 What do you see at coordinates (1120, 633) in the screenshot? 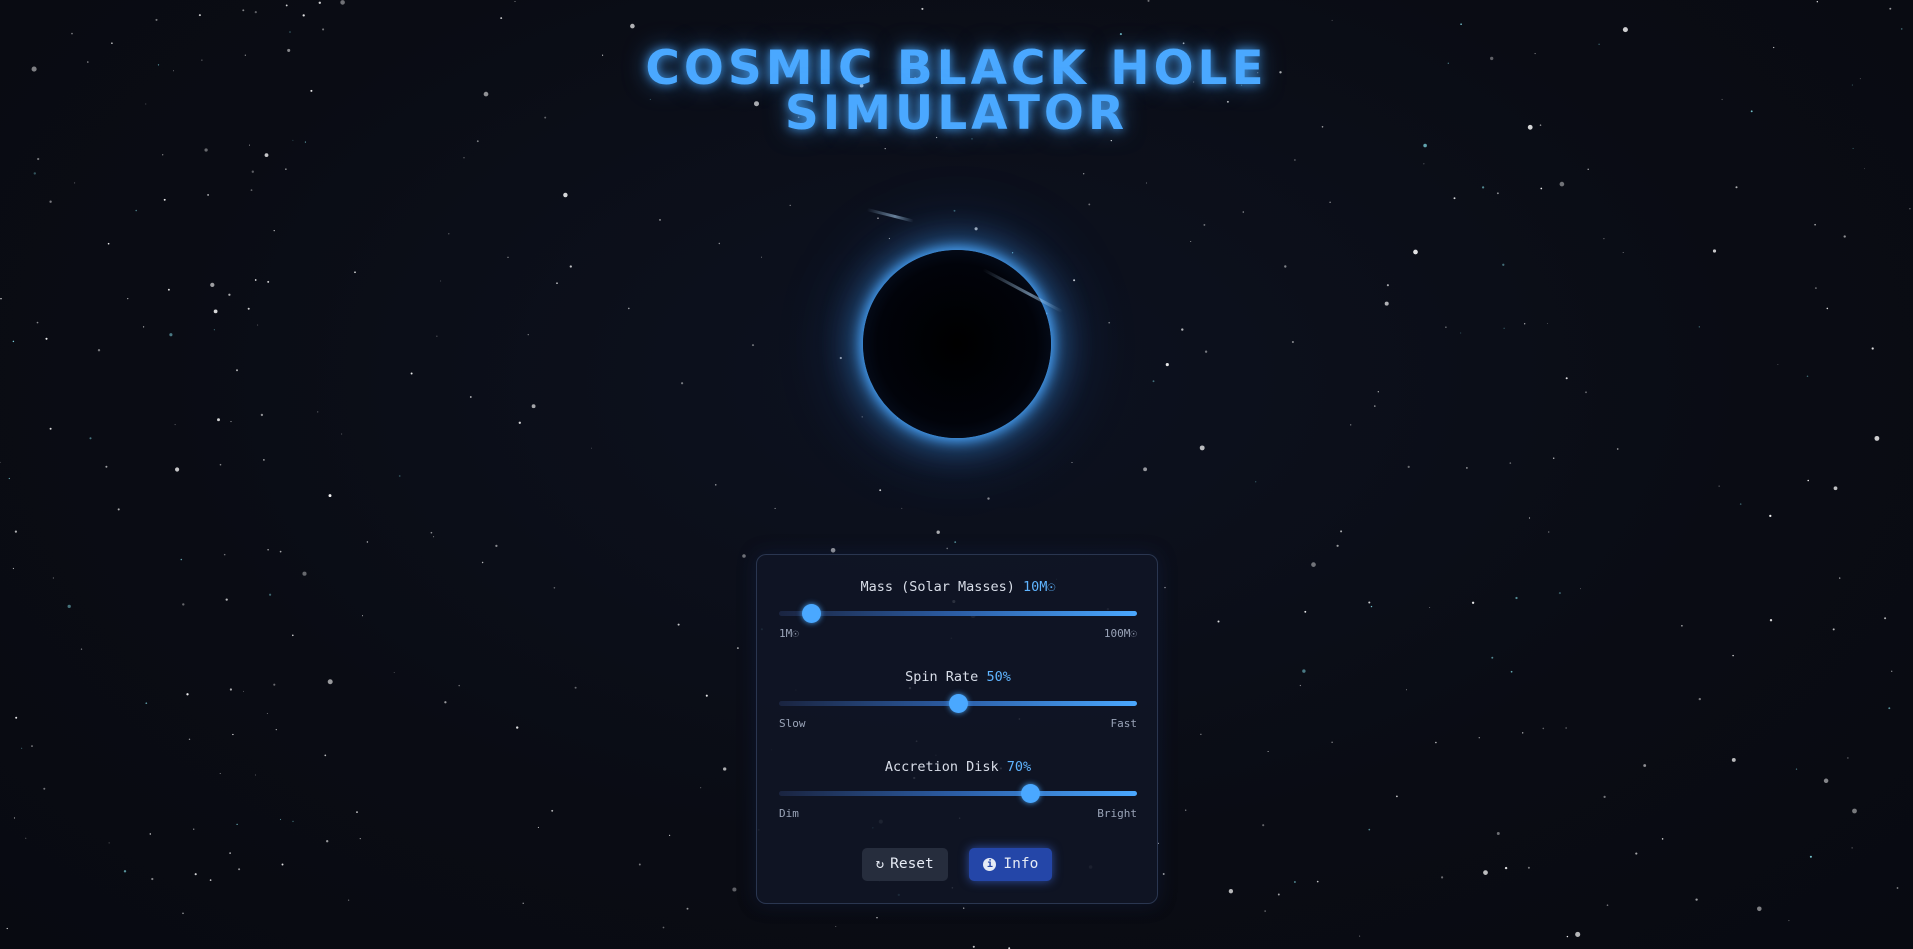
I see `mass-max-label: 100M☉` at bounding box center [1120, 633].